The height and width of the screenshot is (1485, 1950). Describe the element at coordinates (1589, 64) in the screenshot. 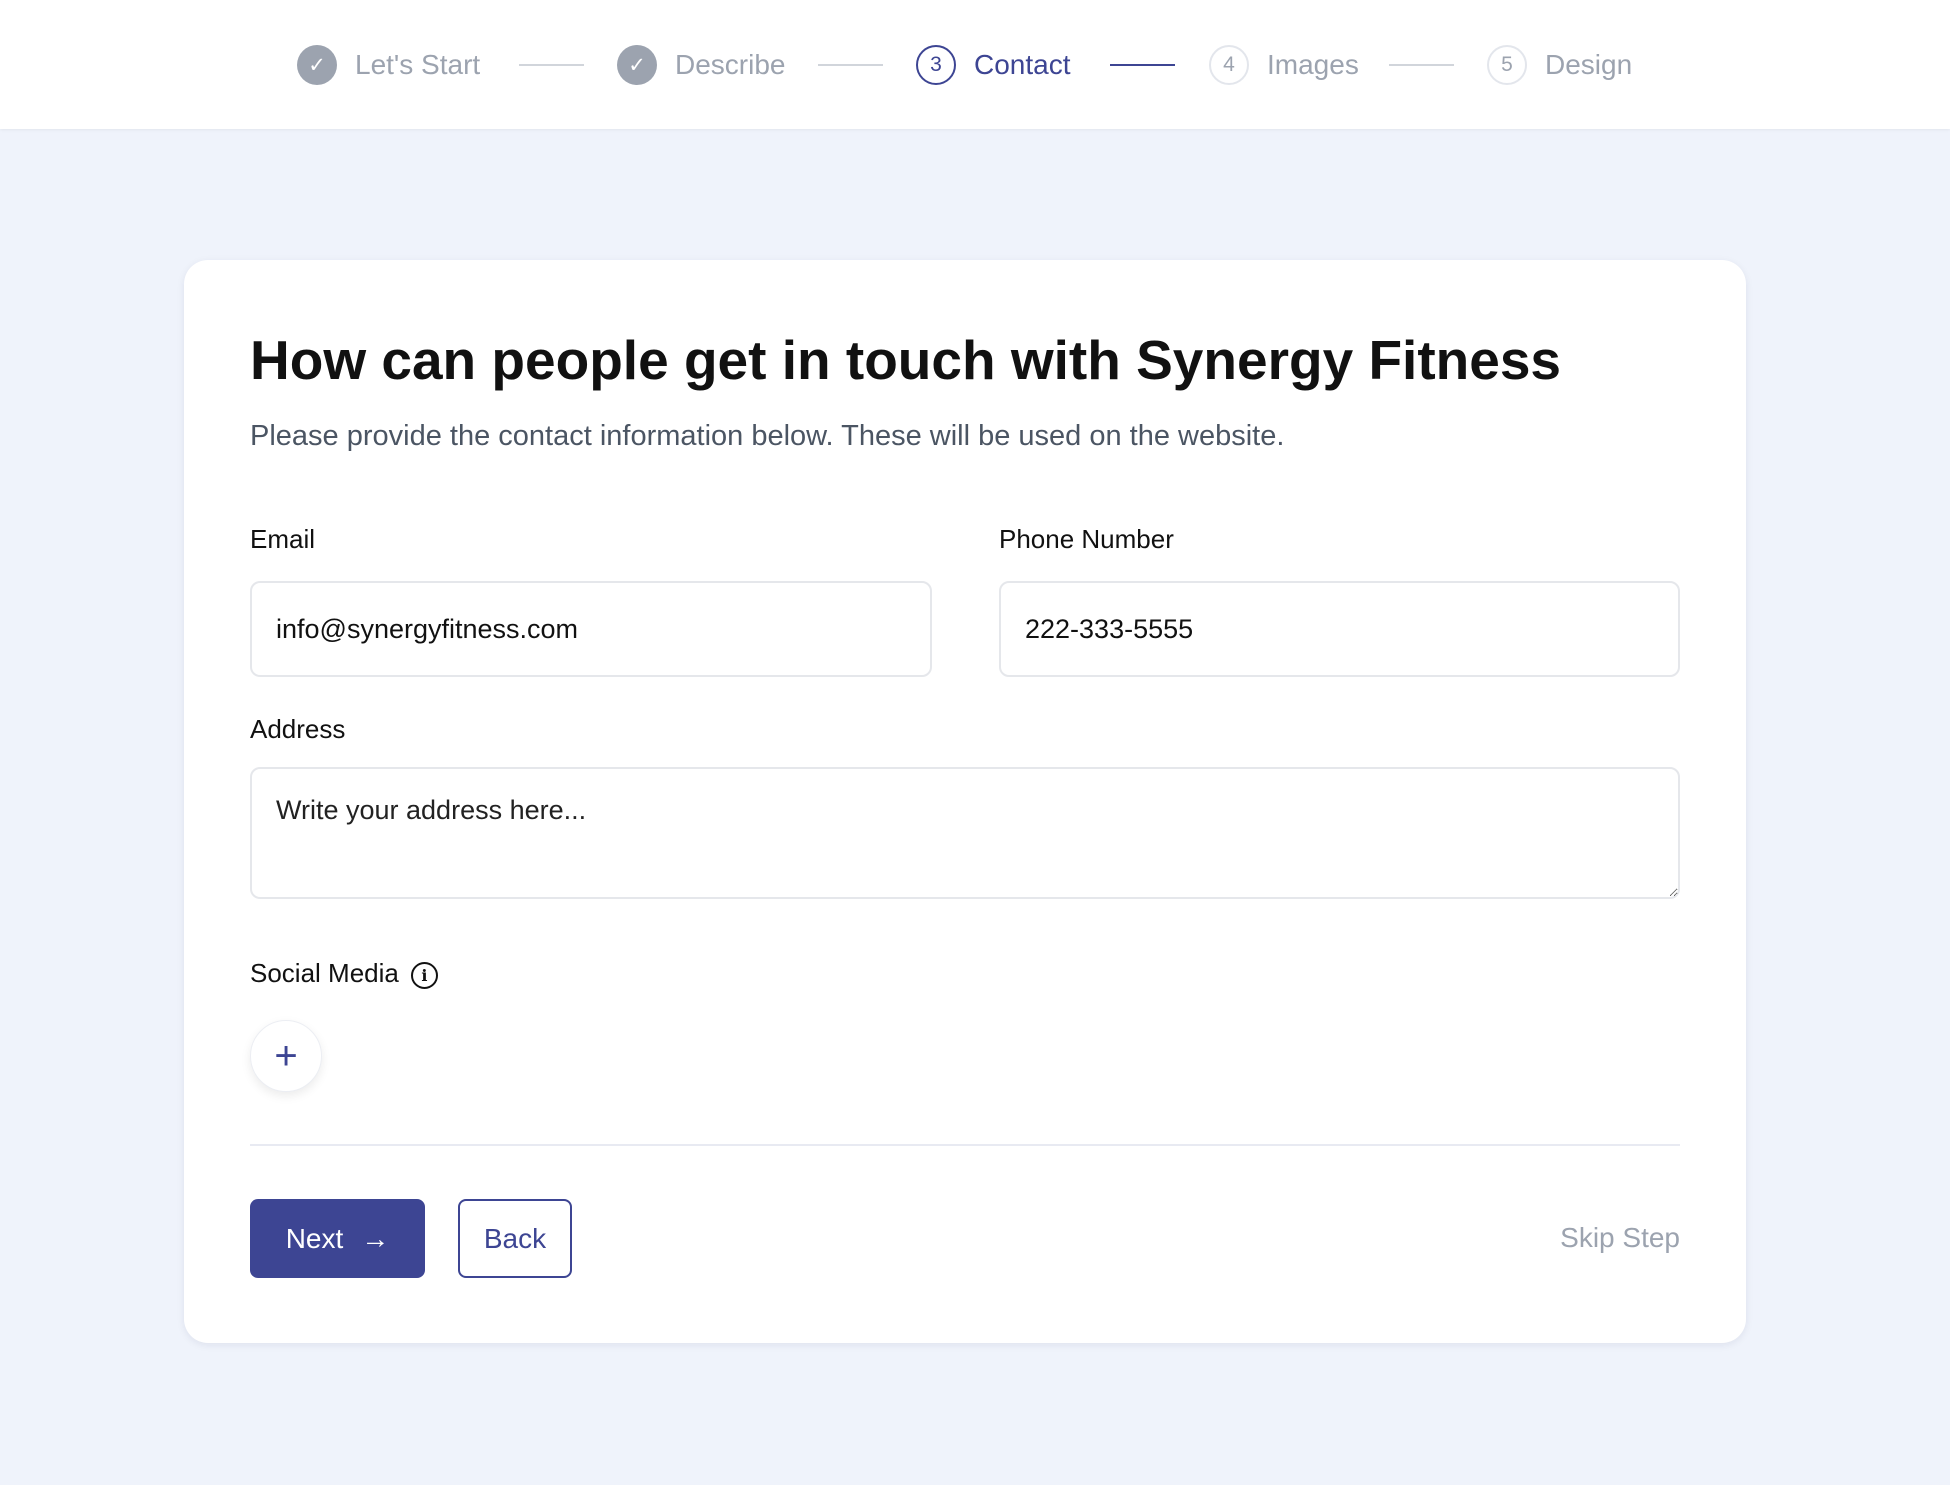

I see `step-label: Design` at that location.